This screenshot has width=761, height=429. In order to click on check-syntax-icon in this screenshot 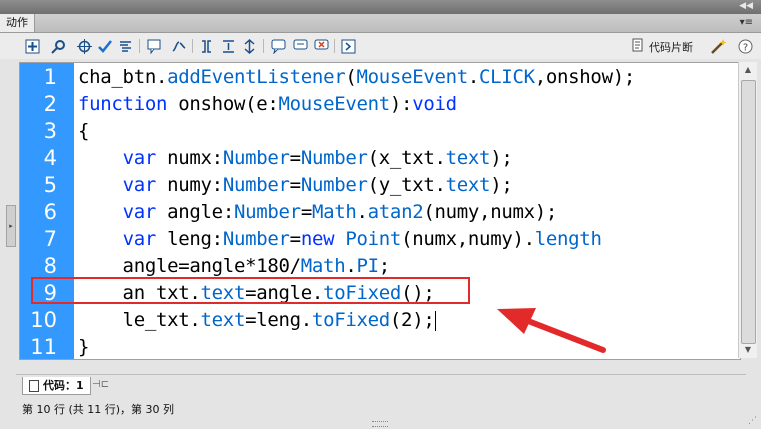, I will do `click(104, 46)`.